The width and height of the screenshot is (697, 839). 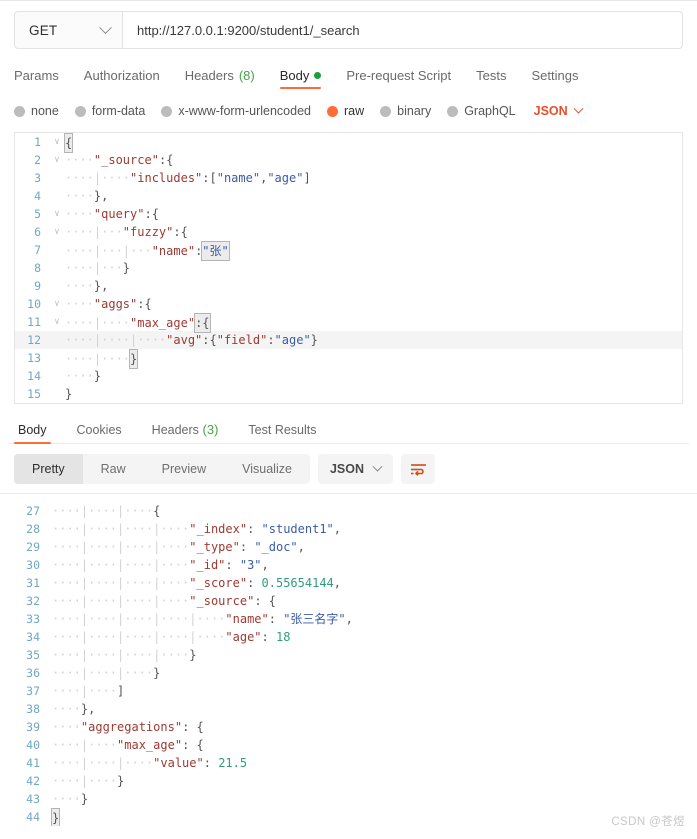 What do you see at coordinates (282, 433) in the screenshot?
I see `response-tab-test-results: Test Results` at bounding box center [282, 433].